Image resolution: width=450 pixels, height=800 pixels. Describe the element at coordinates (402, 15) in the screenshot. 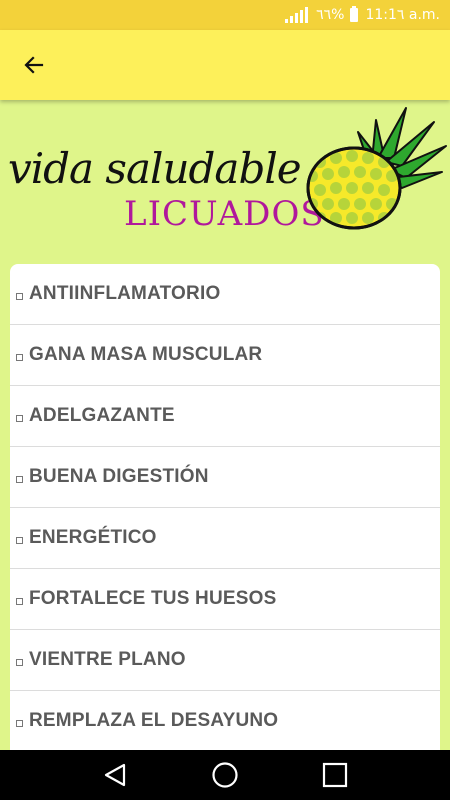

I see `clock: 11:1٦ a.m.` at that location.